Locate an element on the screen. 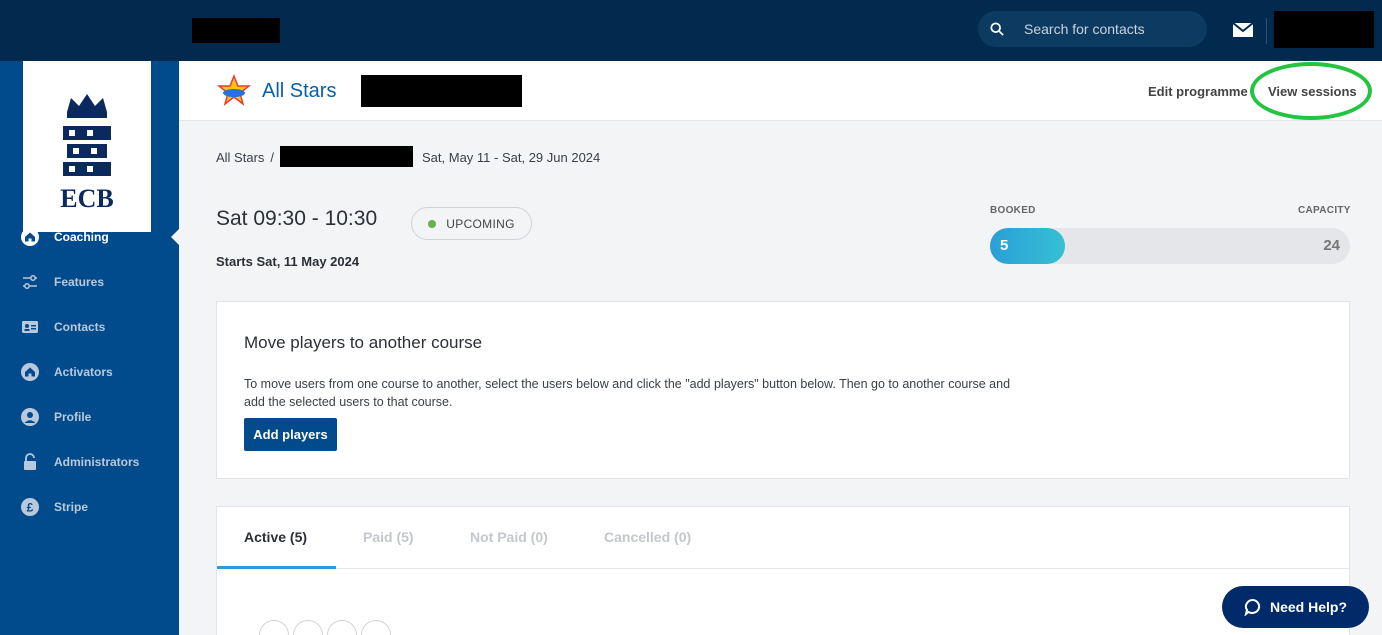 The image size is (1382, 635). tab-cancelled: Cancelled (0) is located at coordinates (647, 537).